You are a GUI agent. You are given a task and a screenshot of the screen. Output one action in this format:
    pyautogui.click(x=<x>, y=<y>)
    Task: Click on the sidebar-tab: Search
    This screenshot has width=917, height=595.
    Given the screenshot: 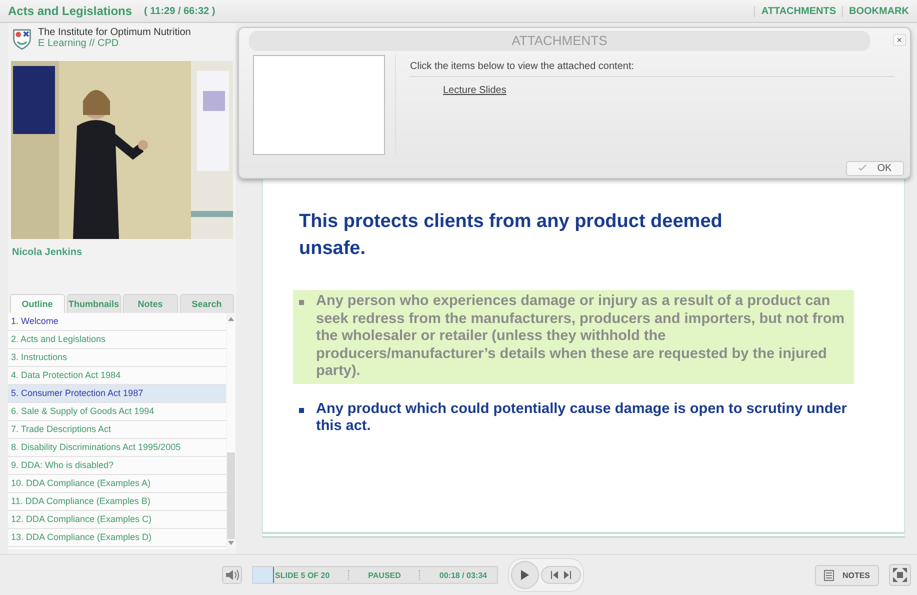 What is the action you would take?
    pyautogui.click(x=207, y=303)
    